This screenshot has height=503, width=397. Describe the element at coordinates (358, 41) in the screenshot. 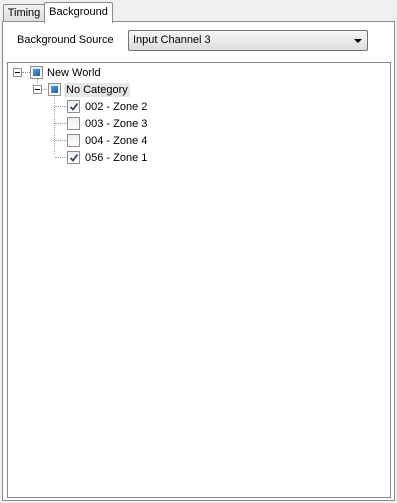

I see `dropdown-arrow-icon` at that location.